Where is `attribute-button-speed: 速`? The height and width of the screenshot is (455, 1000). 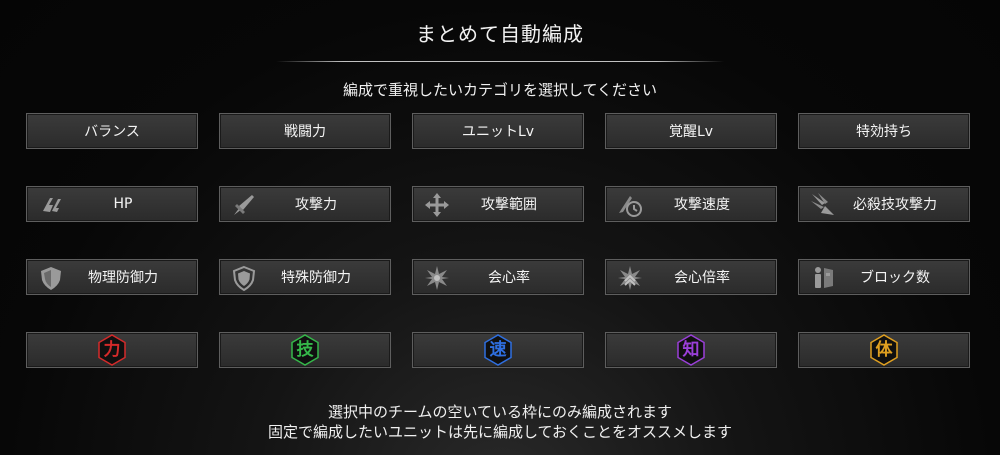
attribute-button-speed: 速 is located at coordinates (498, 350).